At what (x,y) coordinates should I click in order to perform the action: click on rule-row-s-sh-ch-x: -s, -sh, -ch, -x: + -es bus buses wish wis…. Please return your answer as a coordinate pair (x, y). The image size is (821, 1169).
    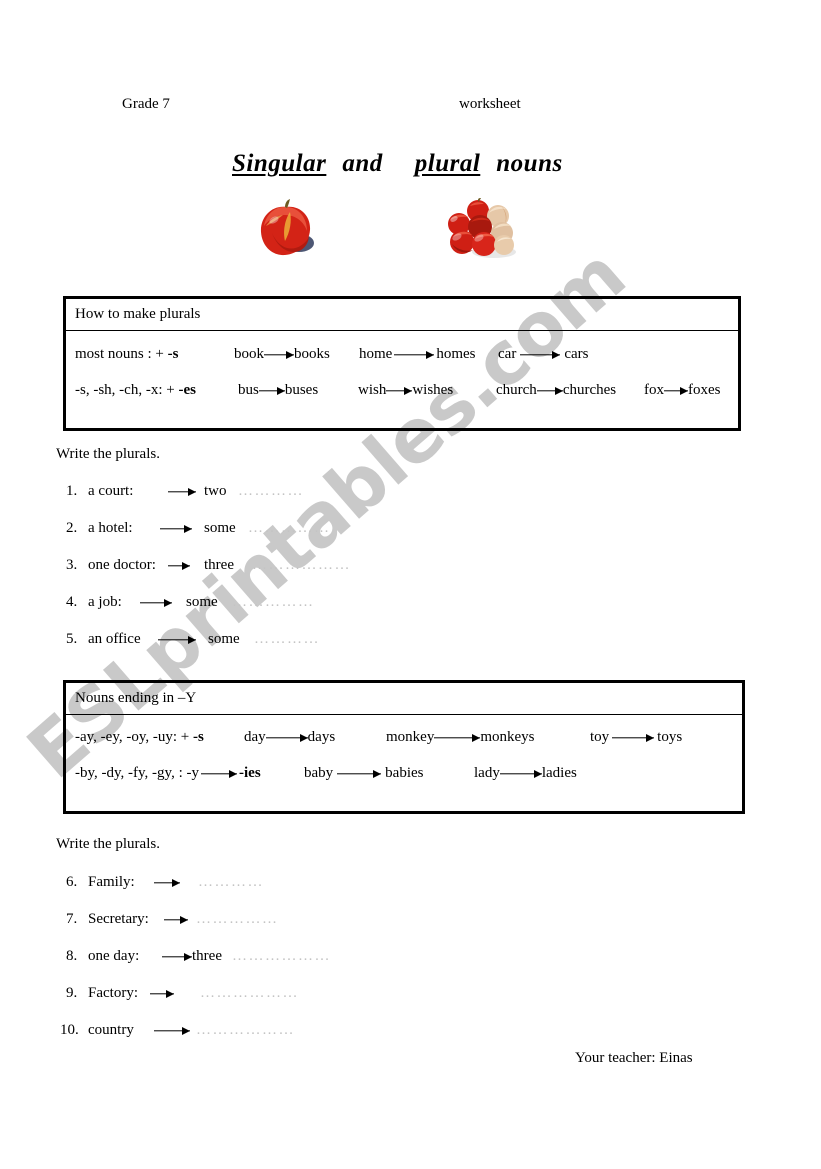
    Looking at the image, I should click on (402, 393).